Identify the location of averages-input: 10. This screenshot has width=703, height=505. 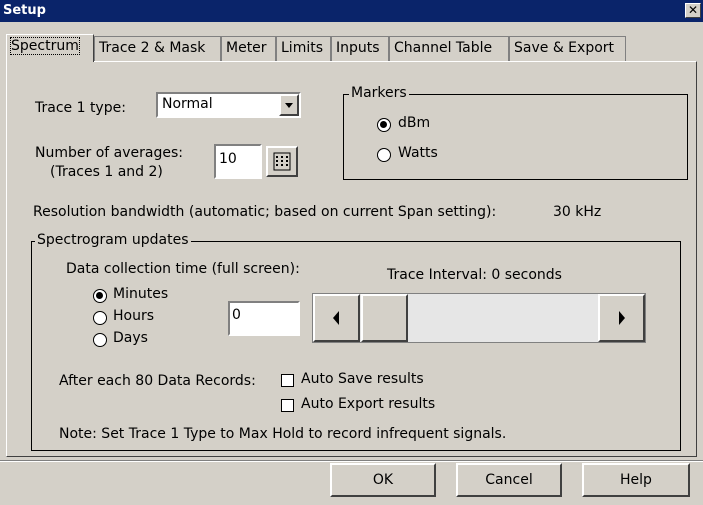
(238, 161).